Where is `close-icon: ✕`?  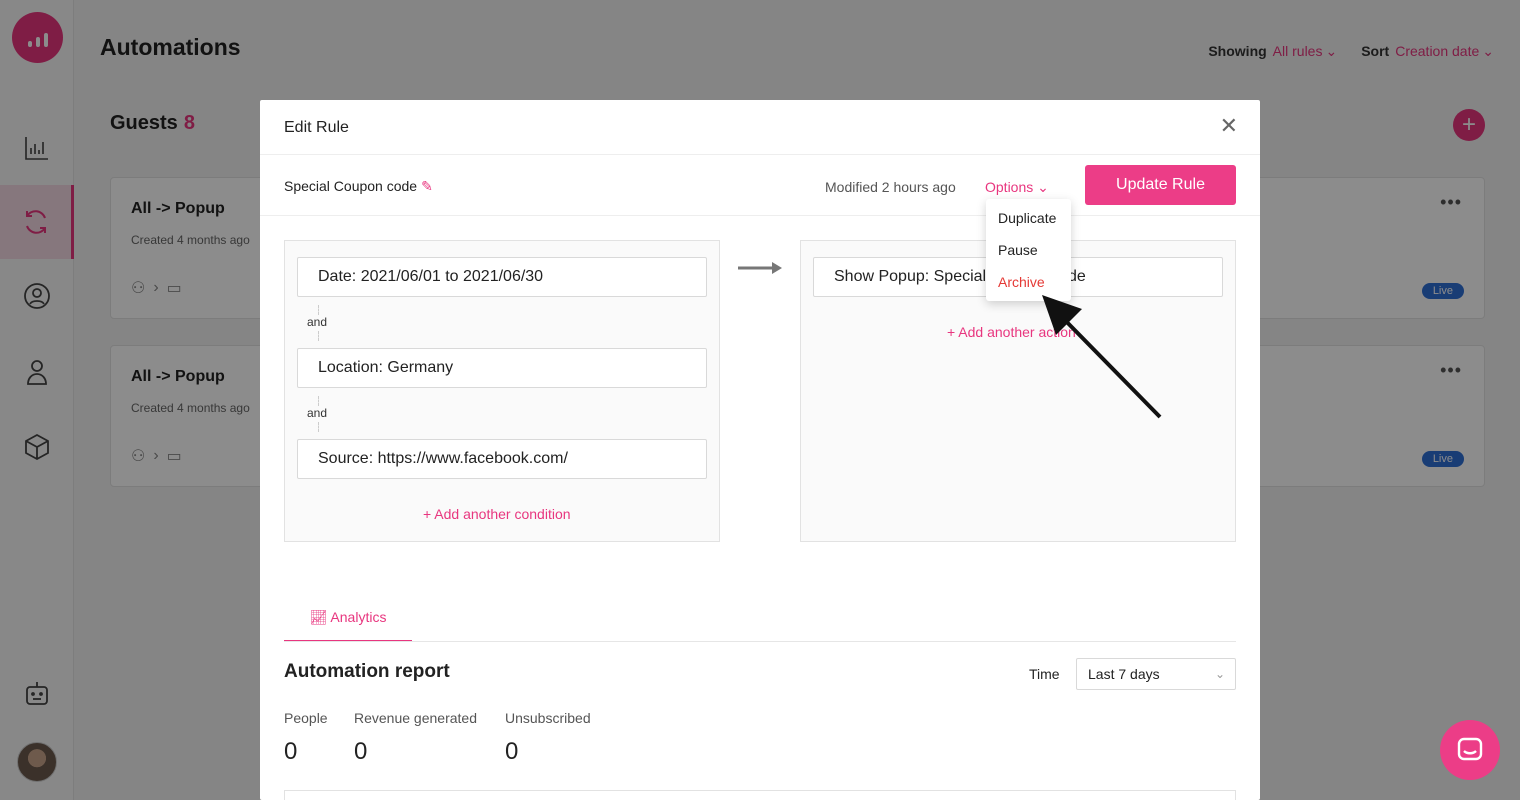 close-icon: ✕ is located at coordinates (1229, 126).